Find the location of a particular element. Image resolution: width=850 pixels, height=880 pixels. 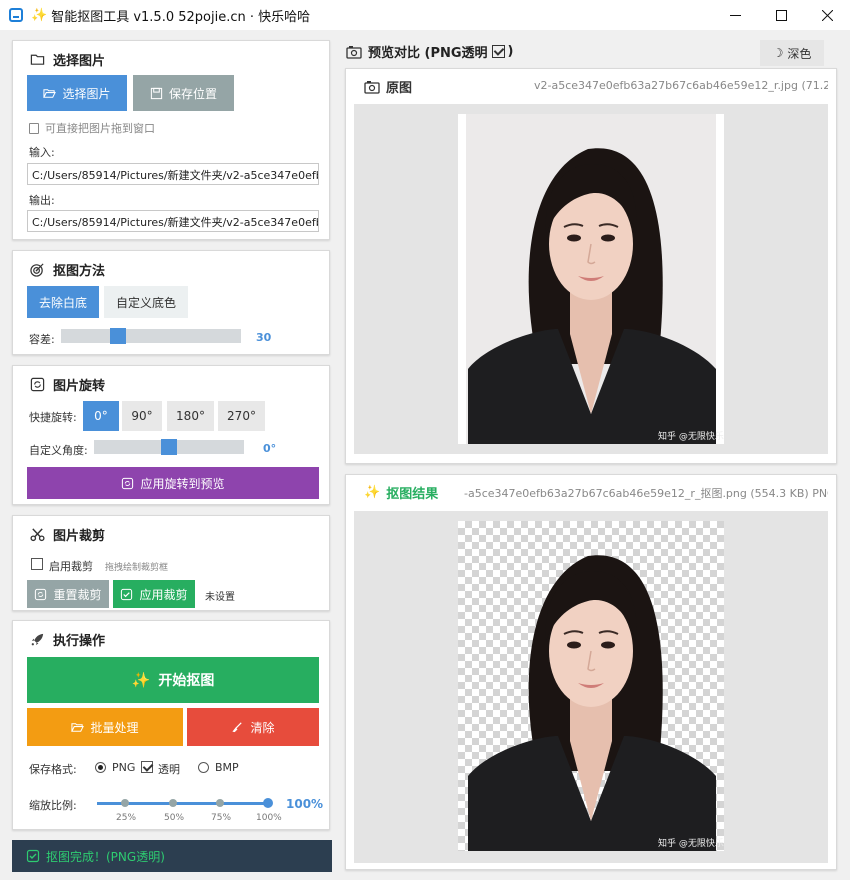

reset-crop-button: 重置裁剪 is located at coordinates (68, 594).